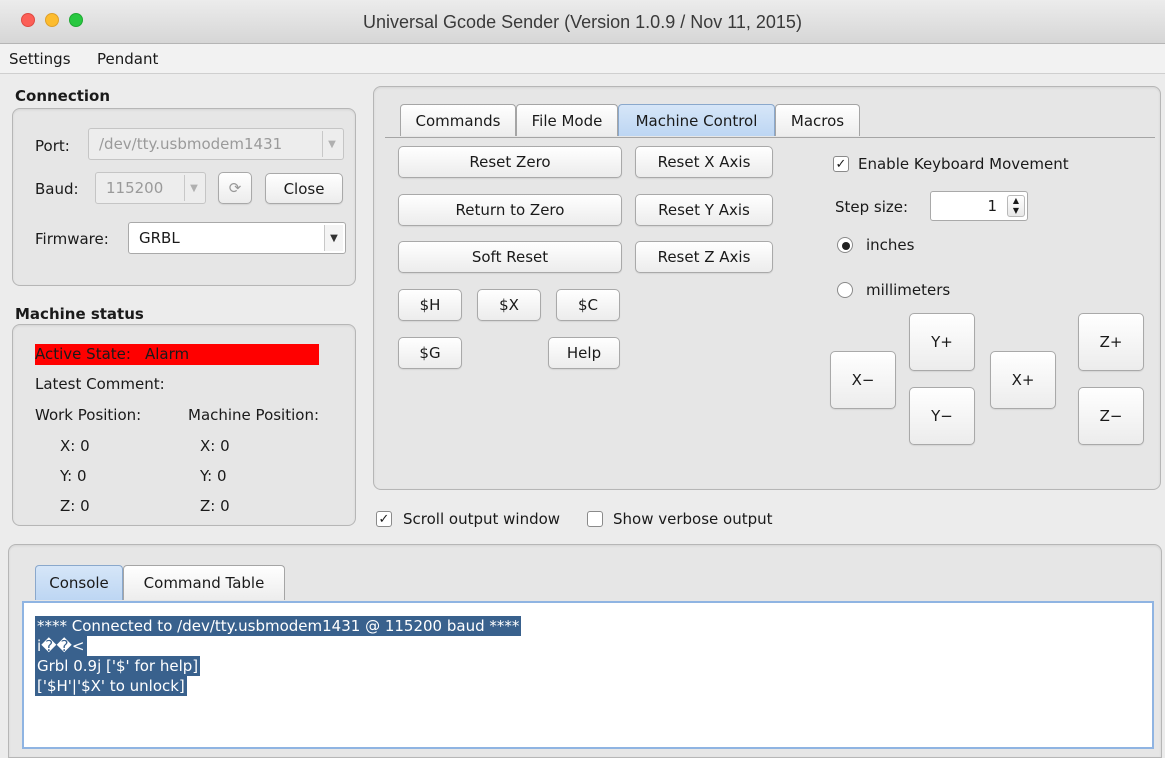 The height and width of the screenshot is (758, 1165). What do you see at coordinates (770, 137) in the screenshot?
I see `tab-divider` at bounding box center [770, 137].